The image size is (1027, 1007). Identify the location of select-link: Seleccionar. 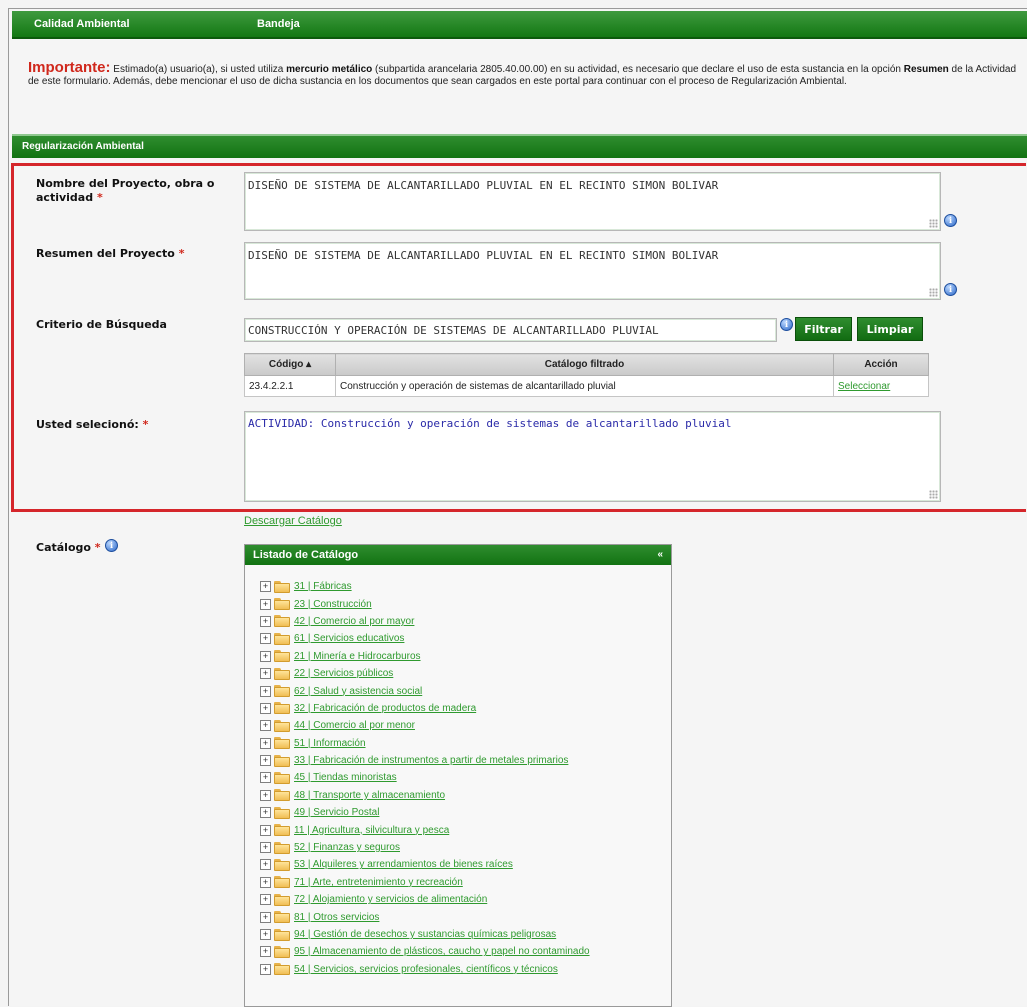
(864, 386).